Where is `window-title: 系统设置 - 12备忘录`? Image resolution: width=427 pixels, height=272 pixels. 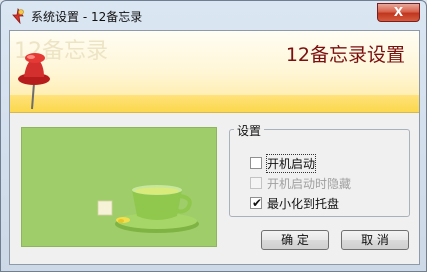
window-title: 系统设置 - 12备忘录 is located at coordinates (87, 17).